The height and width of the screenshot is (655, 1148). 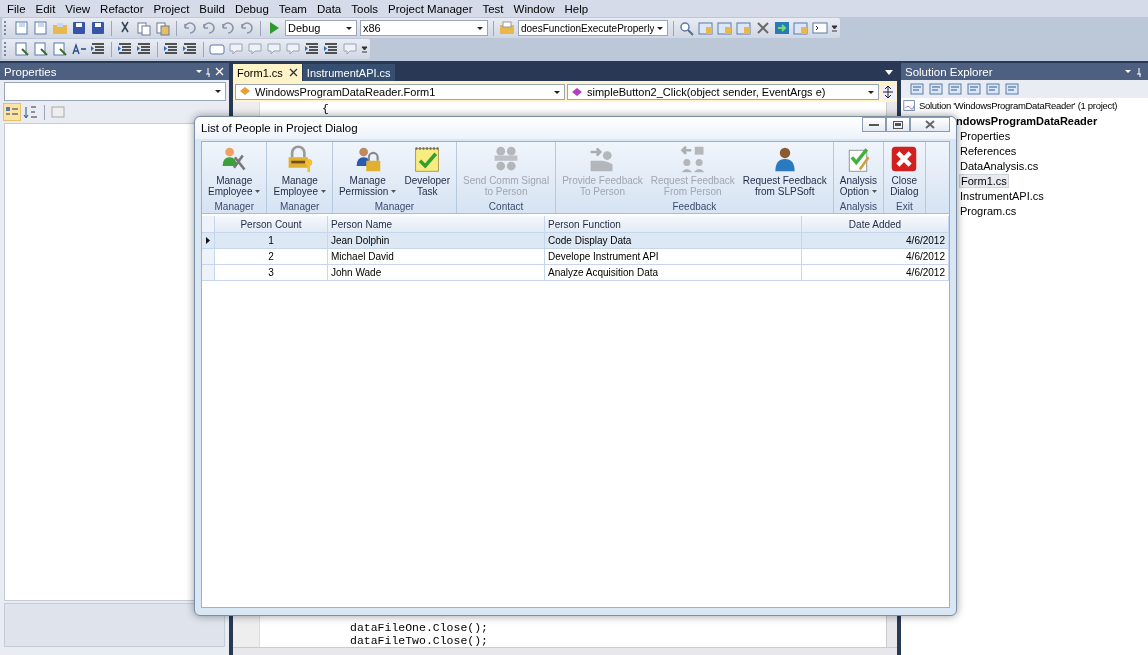 I want to click on ribbon-button: Developer Task, so click(x=427, y=171).